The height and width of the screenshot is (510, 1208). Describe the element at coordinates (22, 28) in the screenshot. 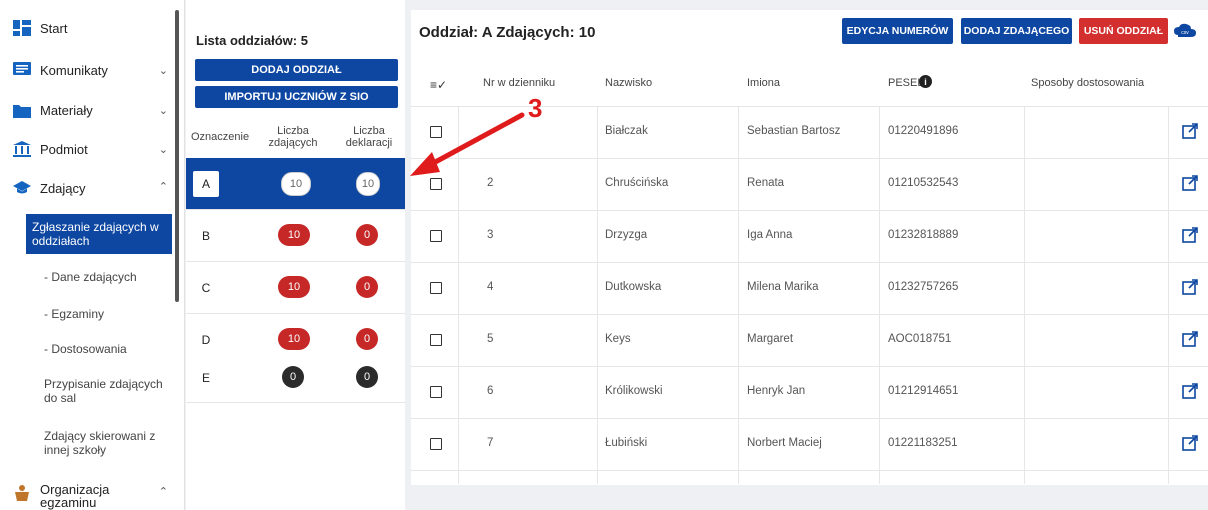

I see `dashboard-icon` at that location.